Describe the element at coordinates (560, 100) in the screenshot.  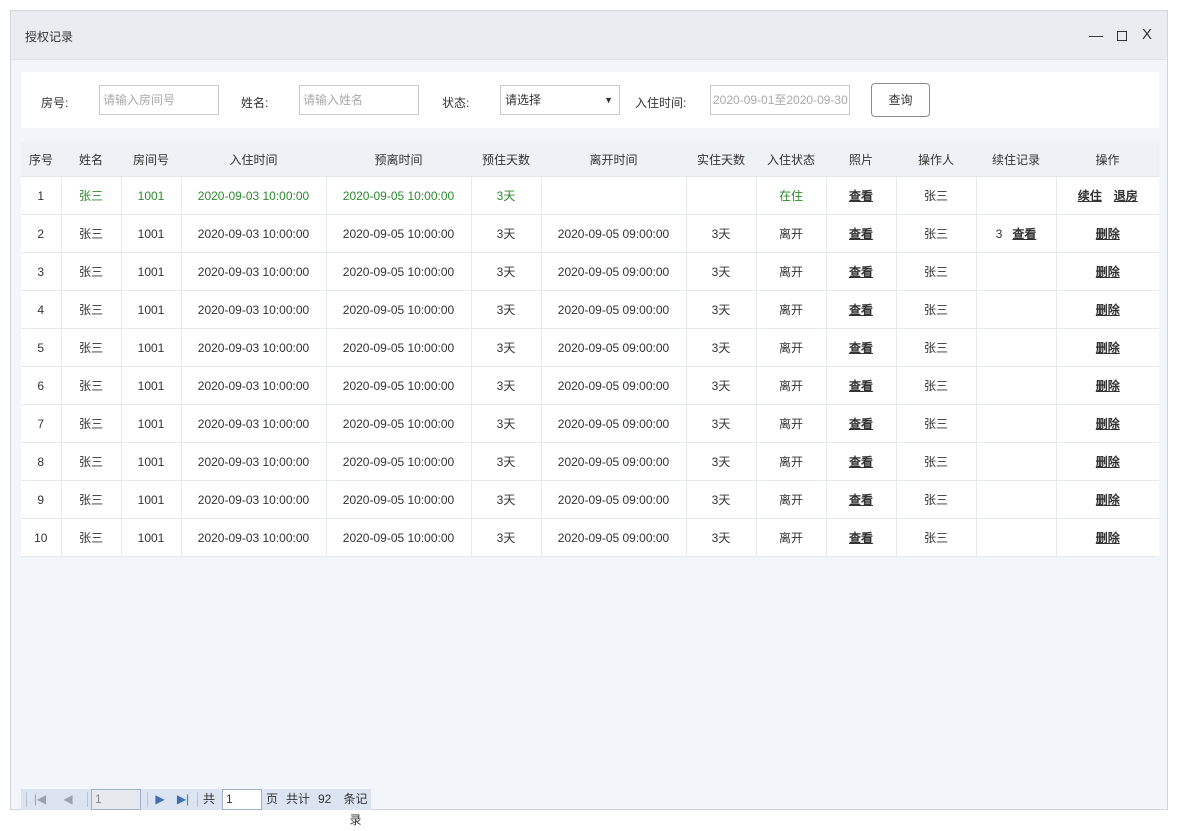
I see `status-select: 请选择 ▼` at that location.